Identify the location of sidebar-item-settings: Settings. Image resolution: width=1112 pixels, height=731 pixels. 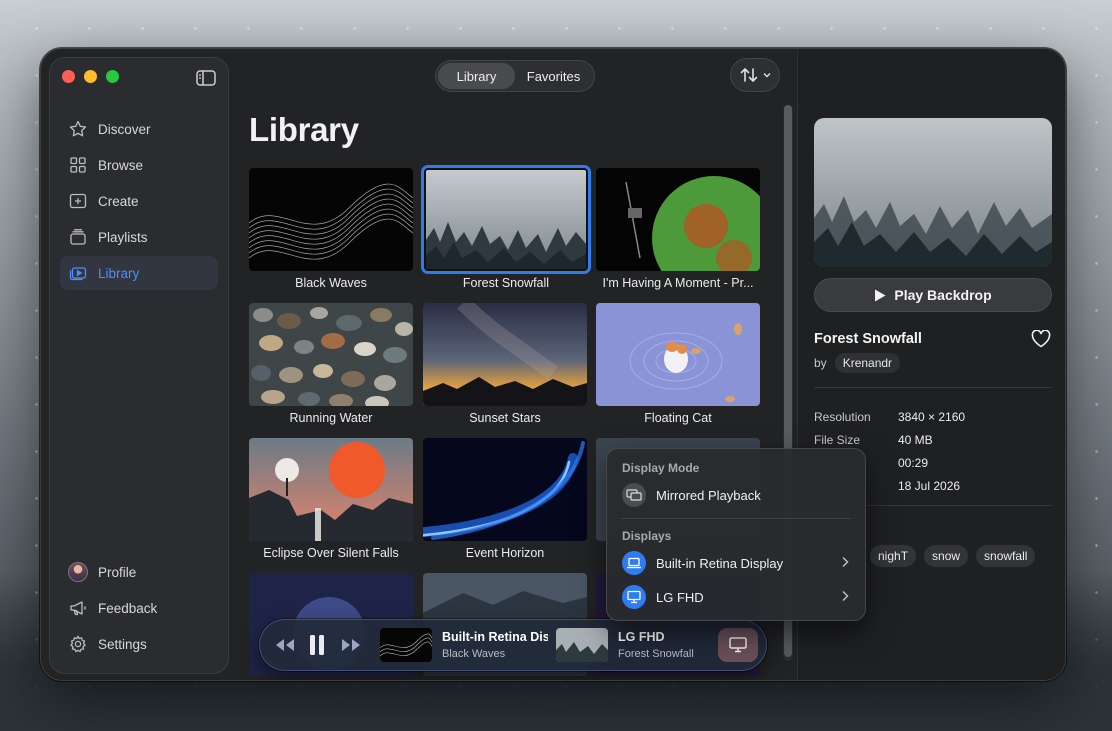
(139, 644).